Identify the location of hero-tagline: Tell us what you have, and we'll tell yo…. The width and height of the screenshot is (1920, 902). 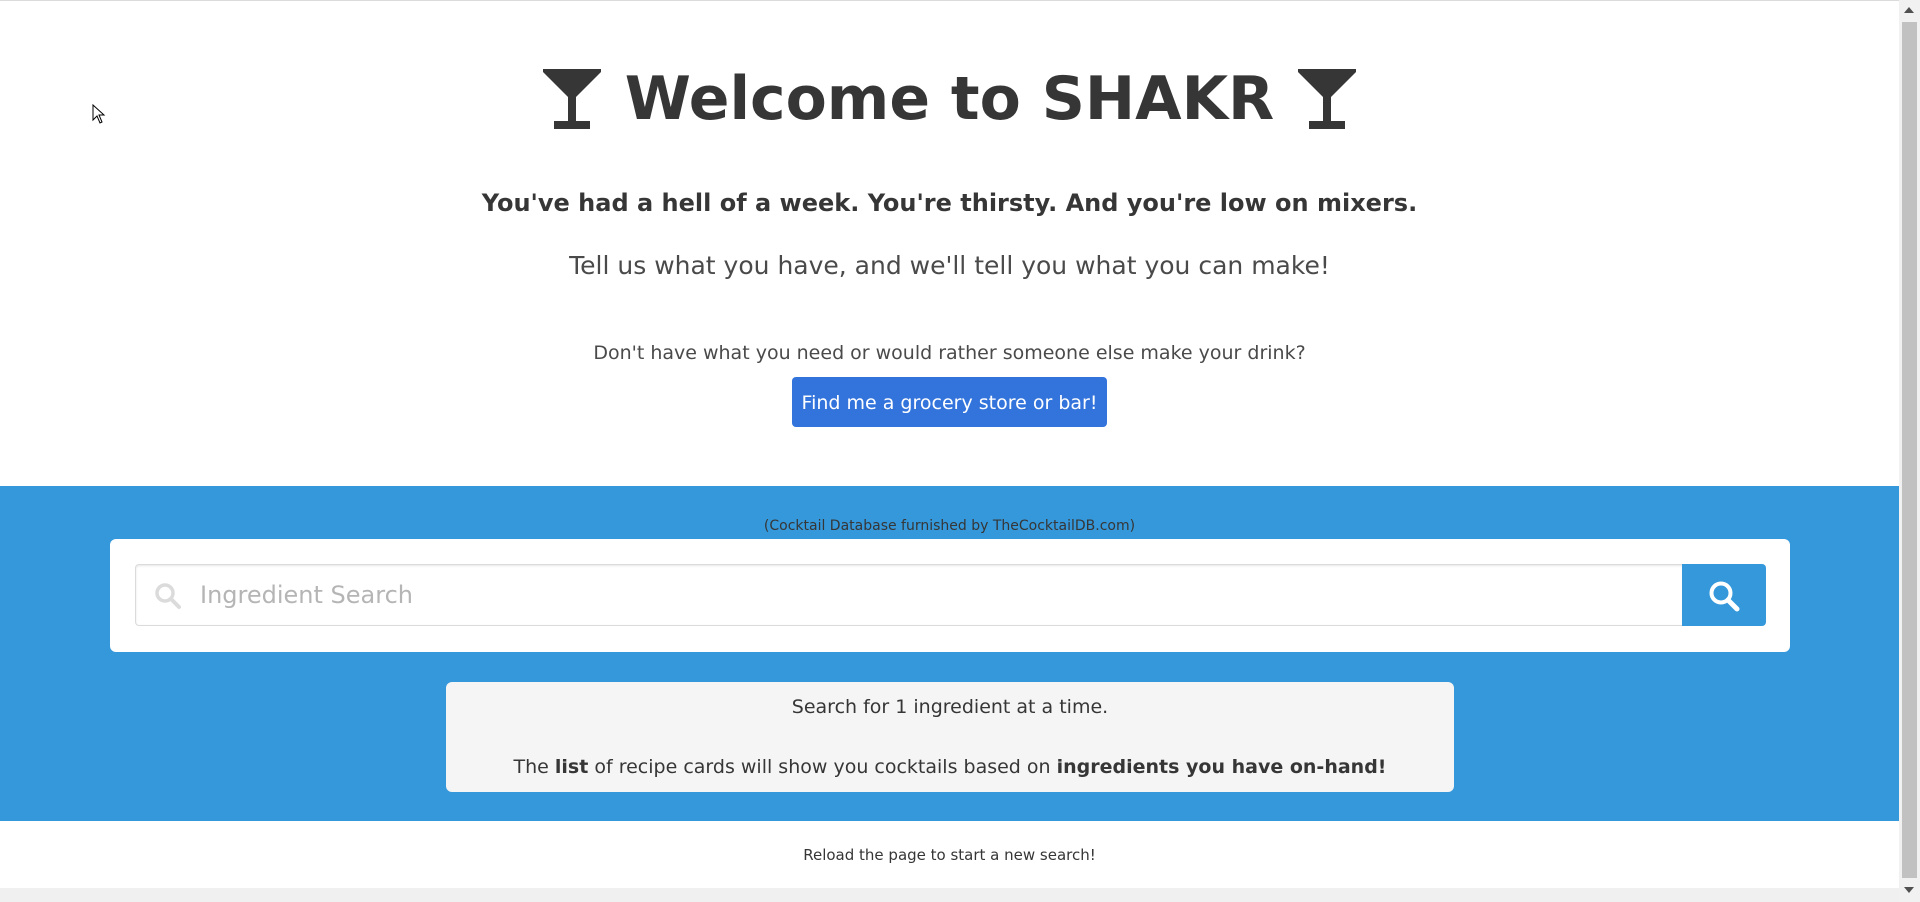
(949, 265).